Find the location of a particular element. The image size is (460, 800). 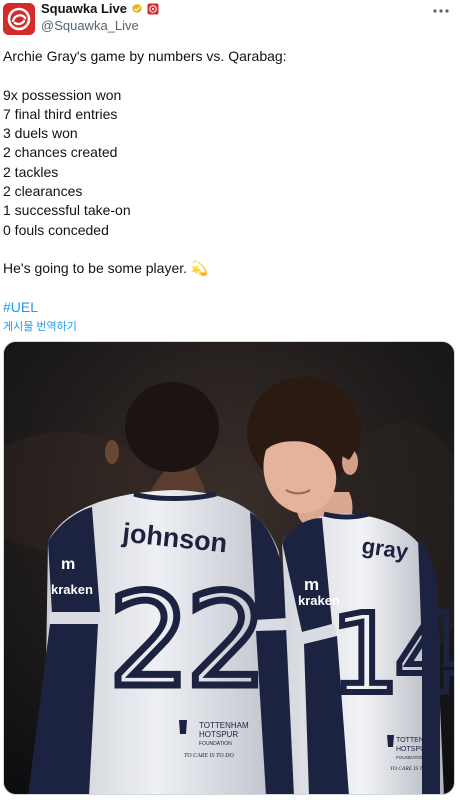

right-foundation-text-1: TOTTENHAM is located at coordinates (418, 740).